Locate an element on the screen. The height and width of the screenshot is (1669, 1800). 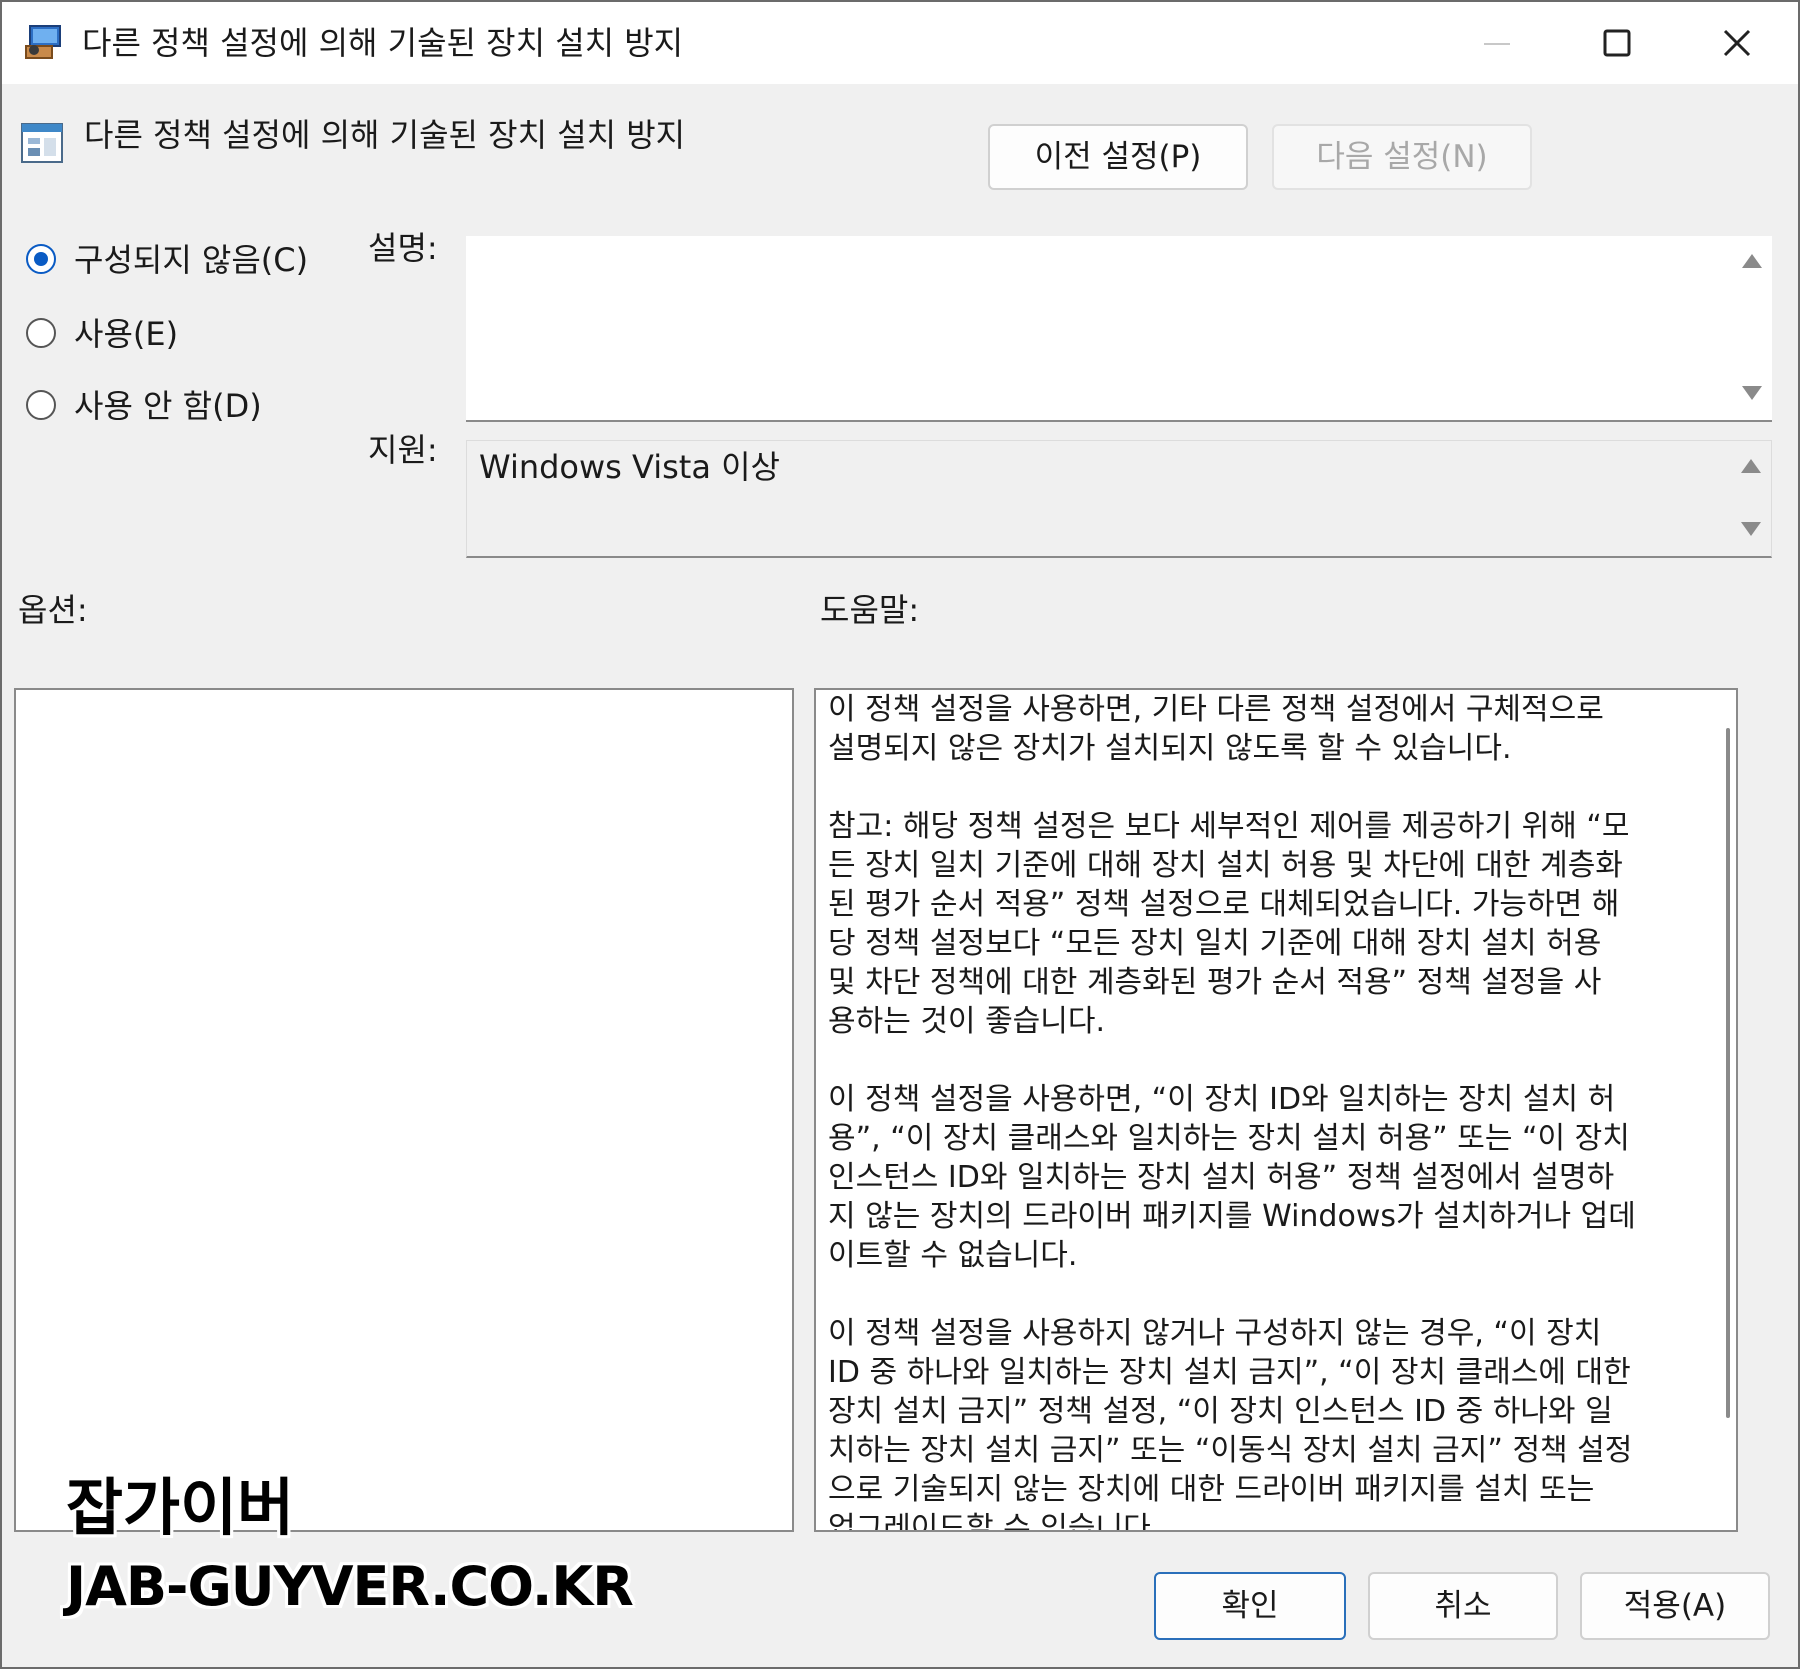
title-bar: 다른 정책 설정에 의해 기술된 장치 설치 방지 is located at coordinates (900, 43).